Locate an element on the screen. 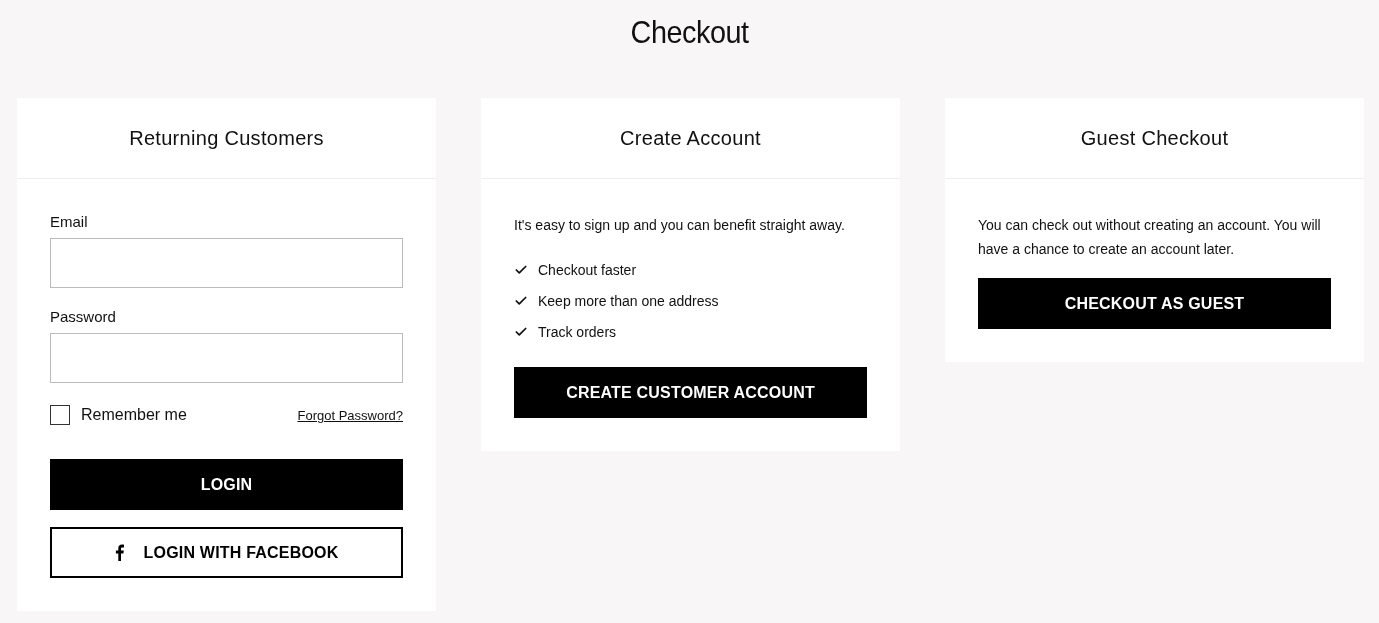  intro-text: It's easy to sign up and you can benefit straight away. is located at coordinates (680, 225).